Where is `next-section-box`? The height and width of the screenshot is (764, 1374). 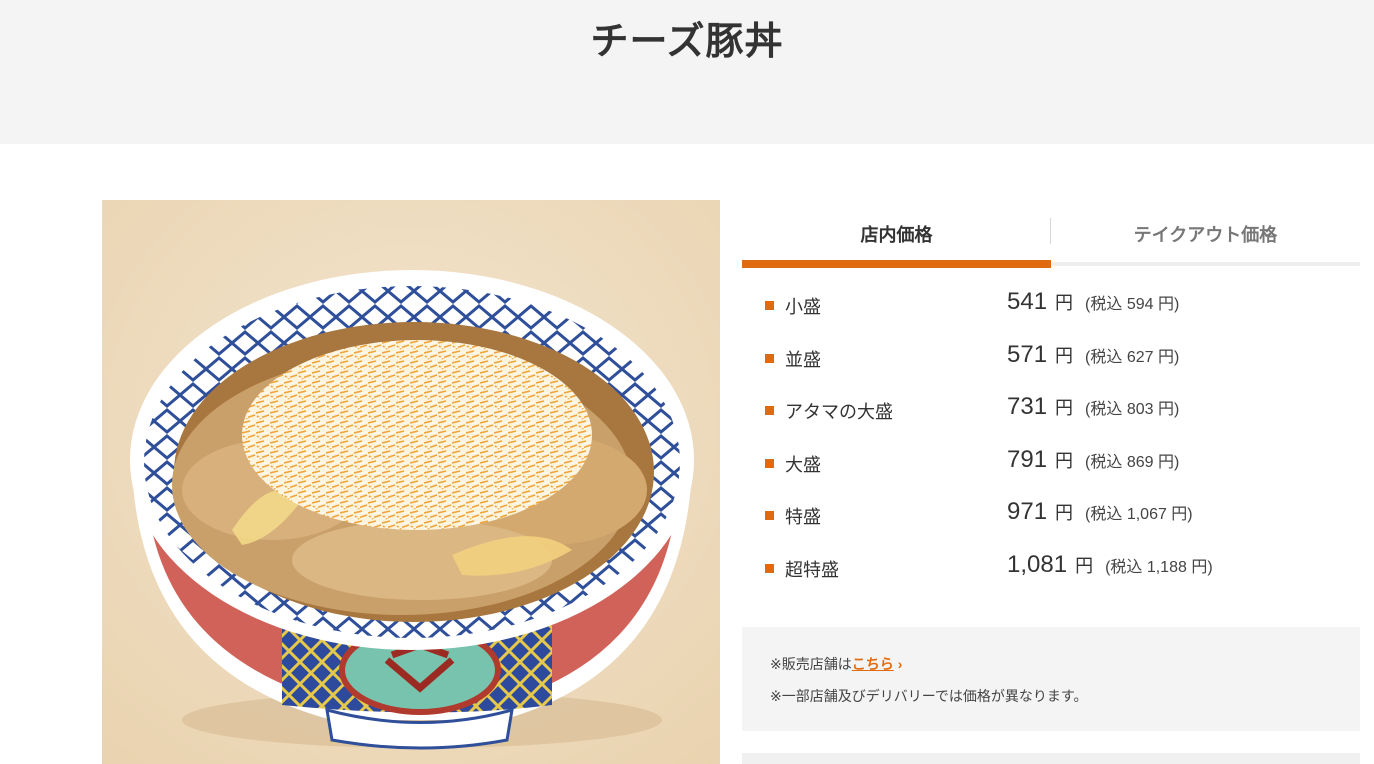 next-section-box is located at coordinates (1051, 758).